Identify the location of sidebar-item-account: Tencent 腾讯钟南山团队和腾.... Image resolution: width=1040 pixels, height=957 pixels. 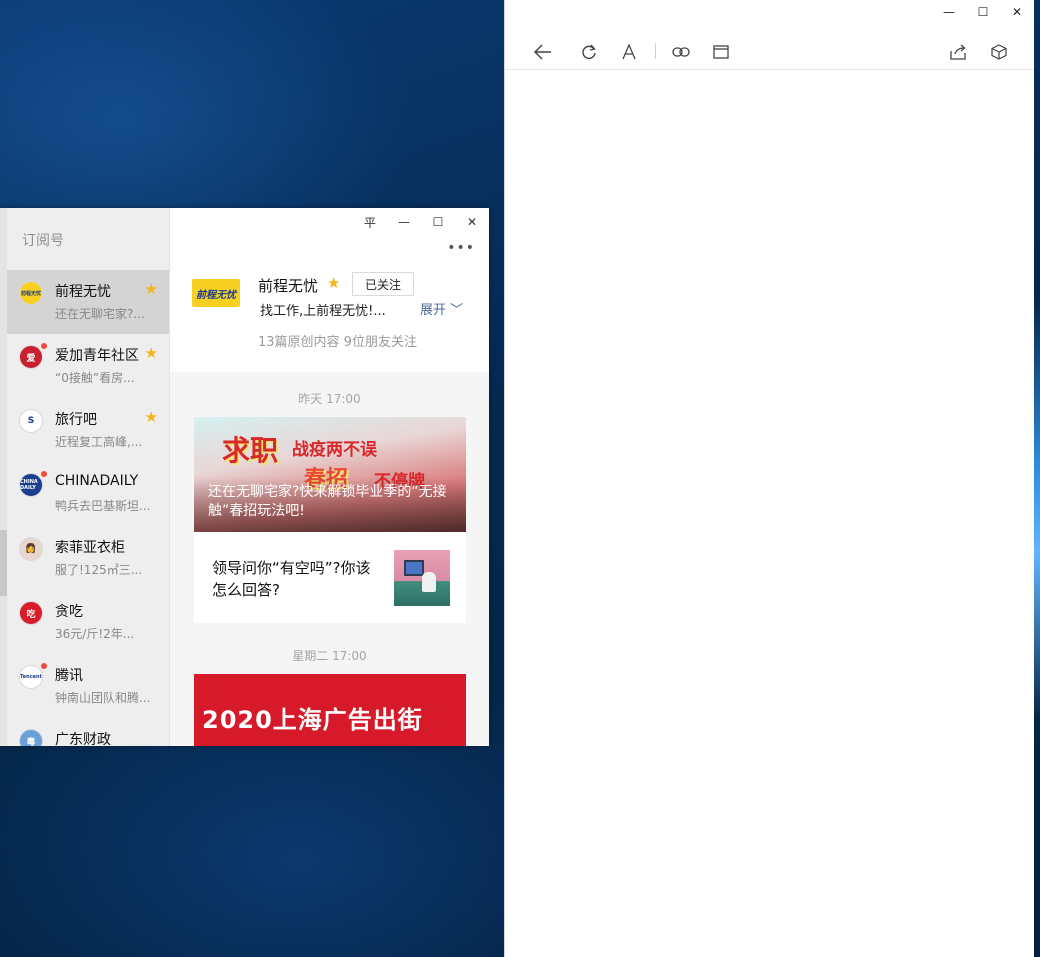
(88, 686).